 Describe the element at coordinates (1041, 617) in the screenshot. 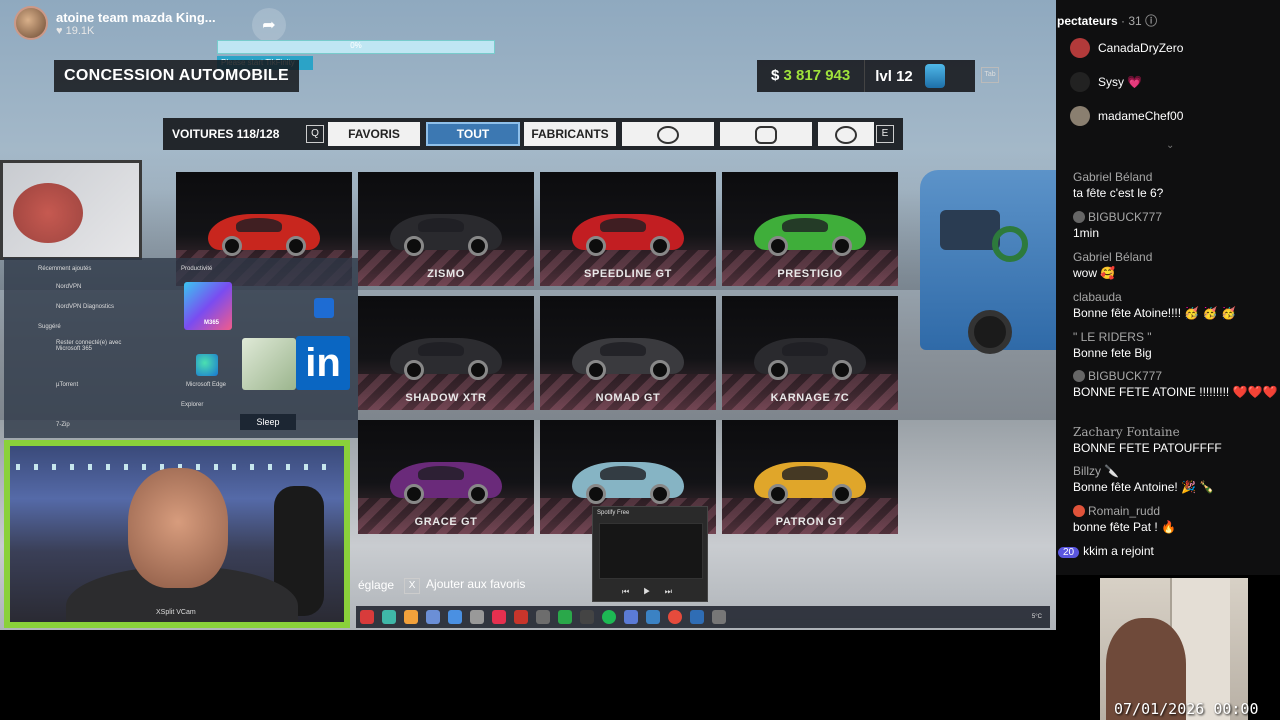

I see `system-tray-temperature: 5°C` at that location.